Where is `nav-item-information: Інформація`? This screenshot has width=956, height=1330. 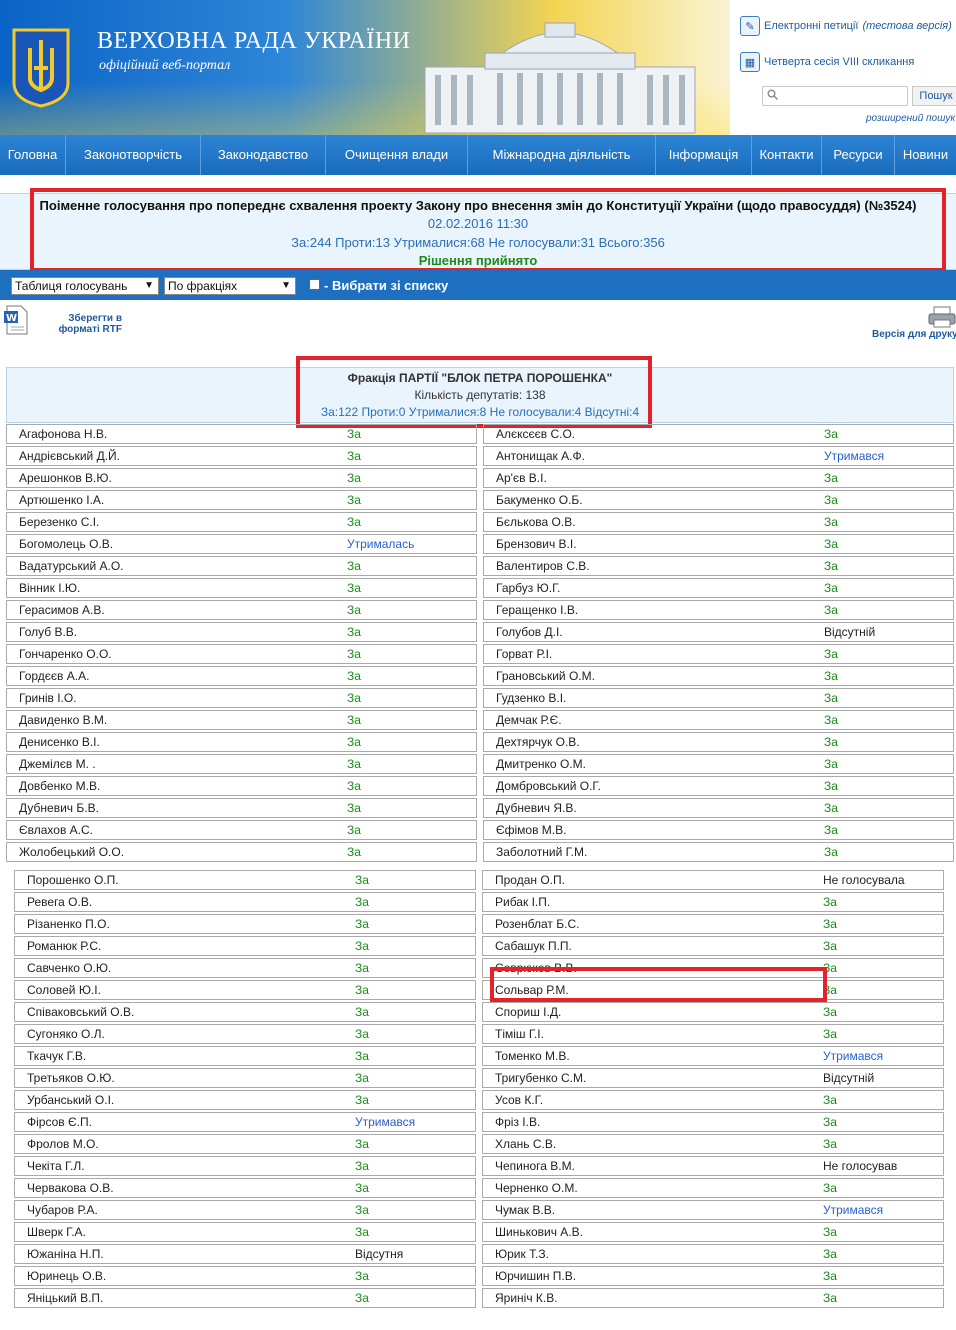 nav-item-information: Інформація is located at coordinates (704, 155).